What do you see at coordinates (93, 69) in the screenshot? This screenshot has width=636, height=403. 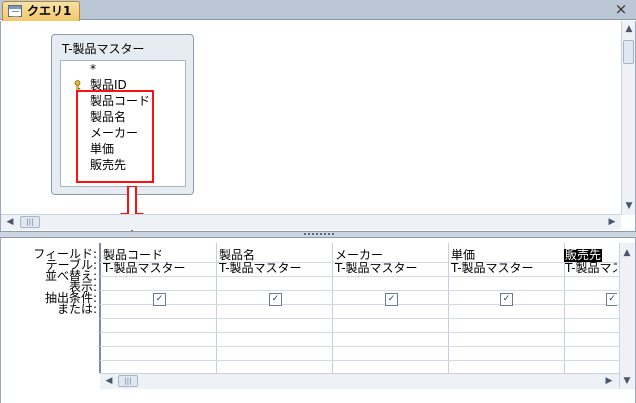 I see `field-item-all: *` at bounding box center [93, 69].